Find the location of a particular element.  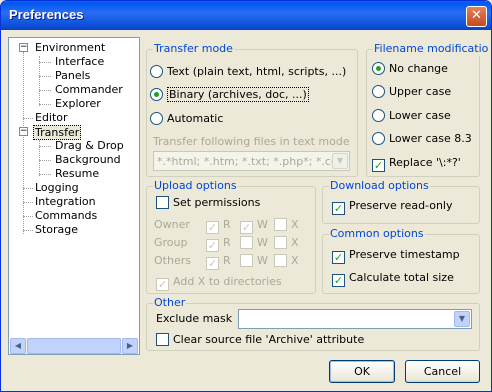

cancel-button: Cancel is located at coordinates (442, 371).